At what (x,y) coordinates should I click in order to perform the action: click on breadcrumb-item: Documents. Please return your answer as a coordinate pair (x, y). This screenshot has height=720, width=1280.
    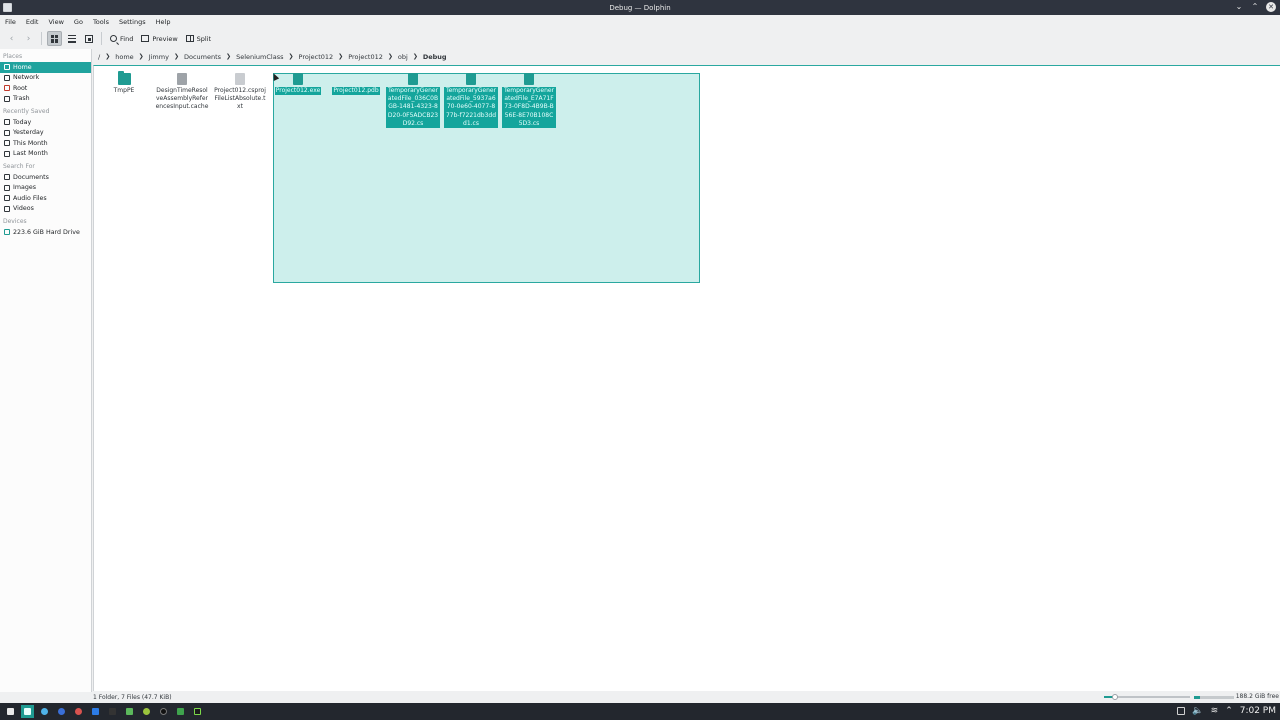
    Looking at the image, I should click on (202, 57).